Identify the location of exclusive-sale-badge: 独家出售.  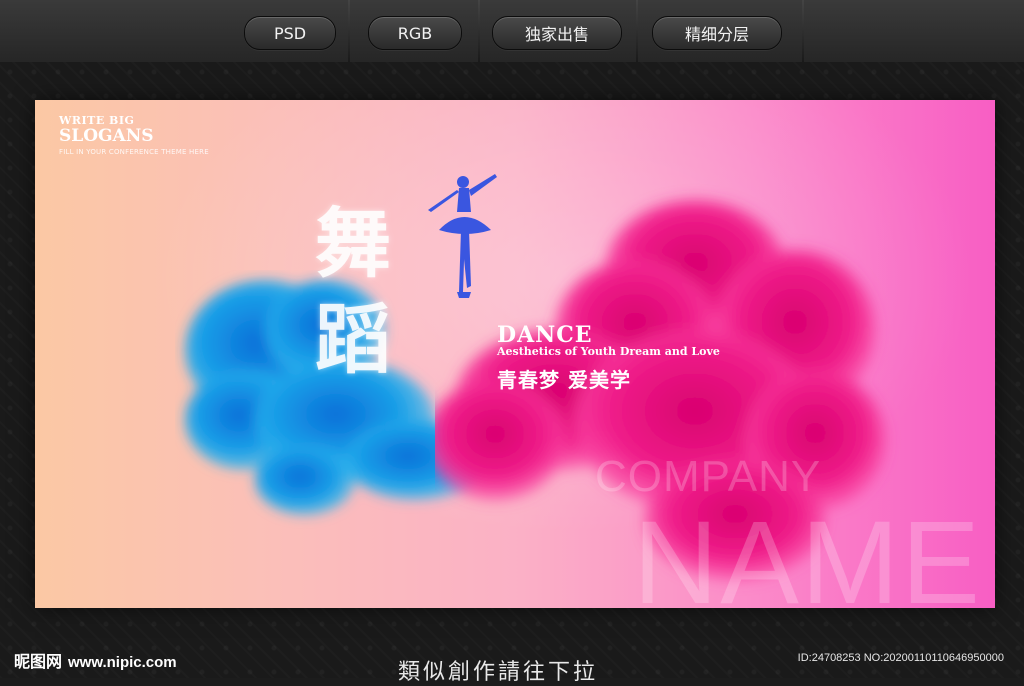
(557, 33).